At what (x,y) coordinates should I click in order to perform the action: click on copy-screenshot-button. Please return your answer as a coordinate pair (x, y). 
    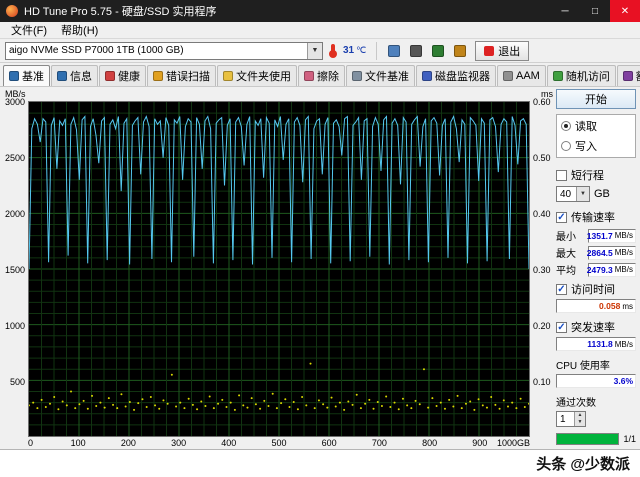
    Looking at the image, I should click on (394, 51).